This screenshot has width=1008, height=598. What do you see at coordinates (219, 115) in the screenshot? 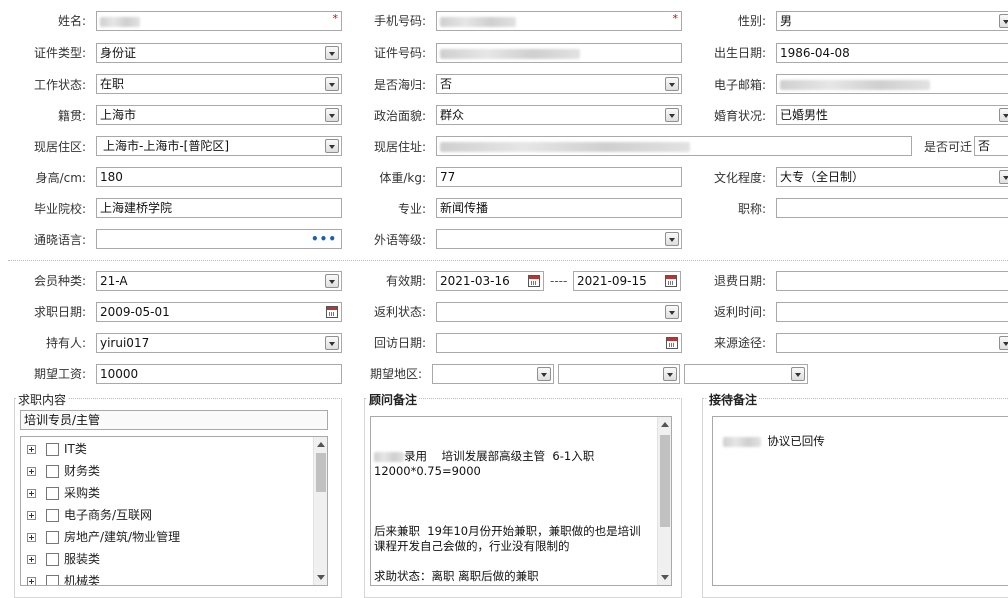
I see `native-place-select: 上海市` at bounding box center [219, 115].